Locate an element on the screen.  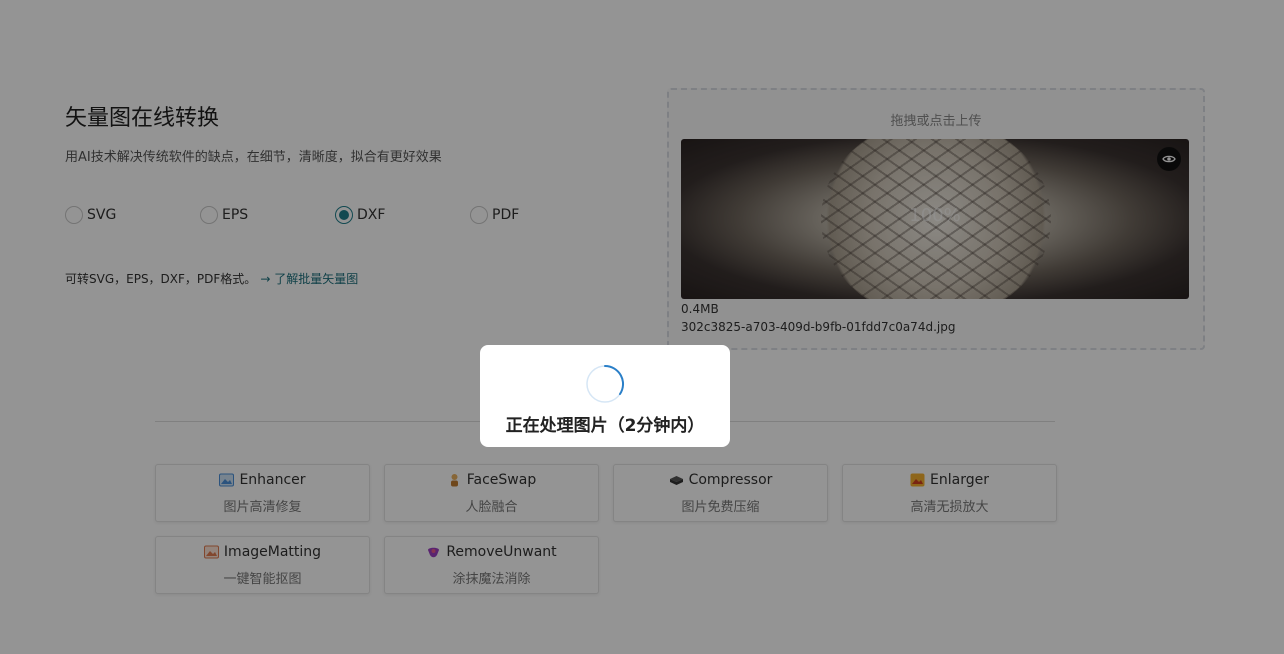
processing-message: 正在处理图片（2分钟内） is located at coordinates (605, 426).